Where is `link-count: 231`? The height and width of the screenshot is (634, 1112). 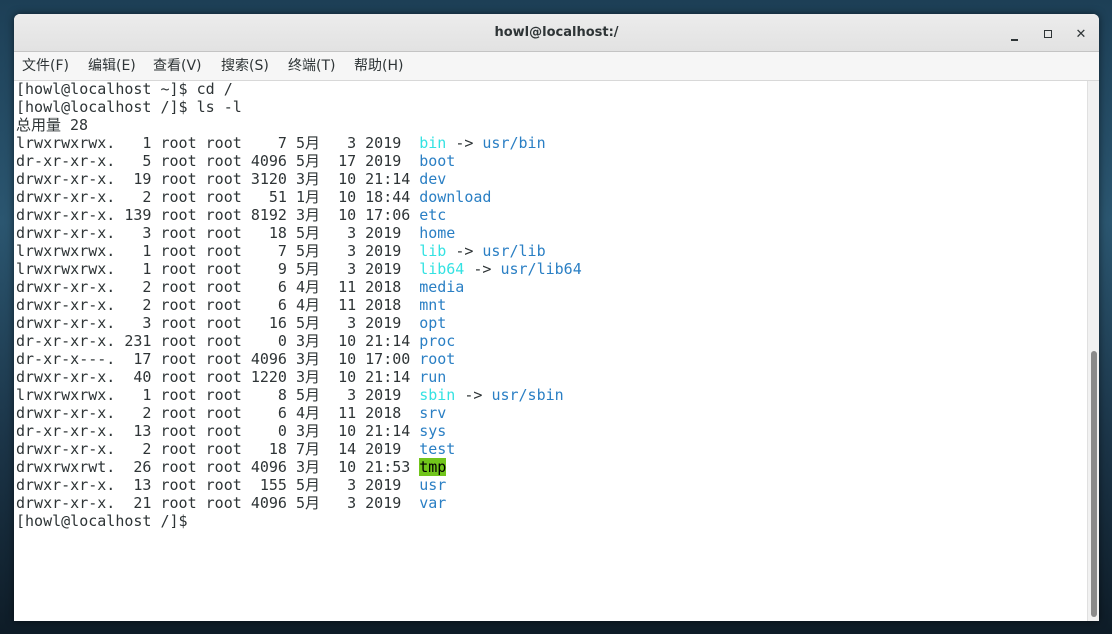
link-count: 231 is located at coordinates (138, 341).